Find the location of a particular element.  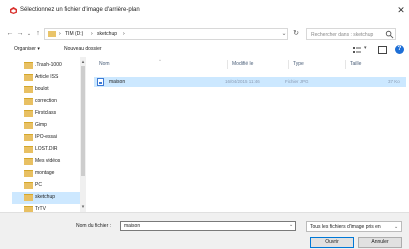

breadcrumb-sketchup: sketchup is located at coordinates (107, 34).